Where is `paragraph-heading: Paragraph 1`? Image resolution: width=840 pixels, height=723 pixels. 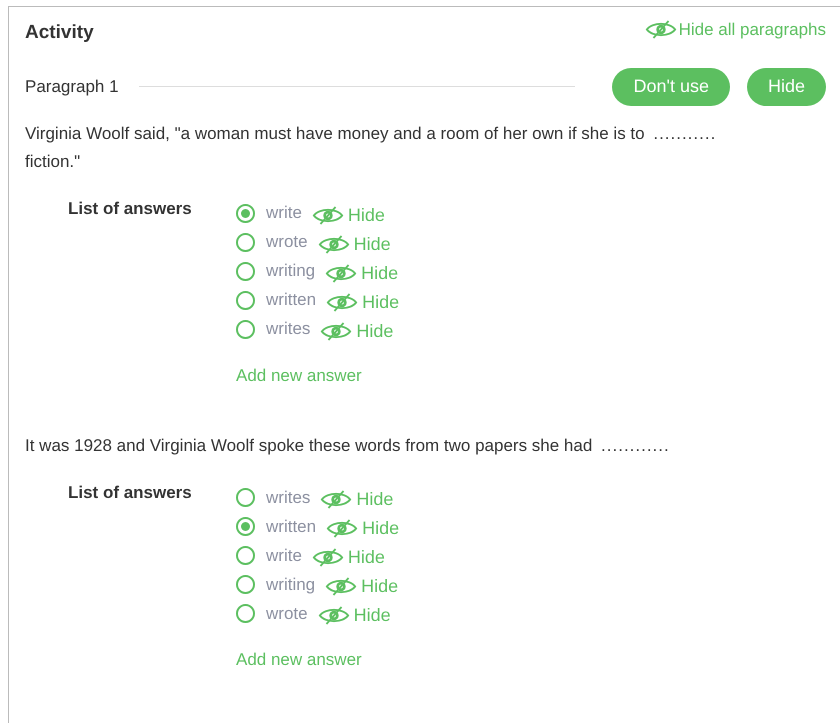 paragraph-heading: Paragraph 1 is located at coordinates (72, 87).